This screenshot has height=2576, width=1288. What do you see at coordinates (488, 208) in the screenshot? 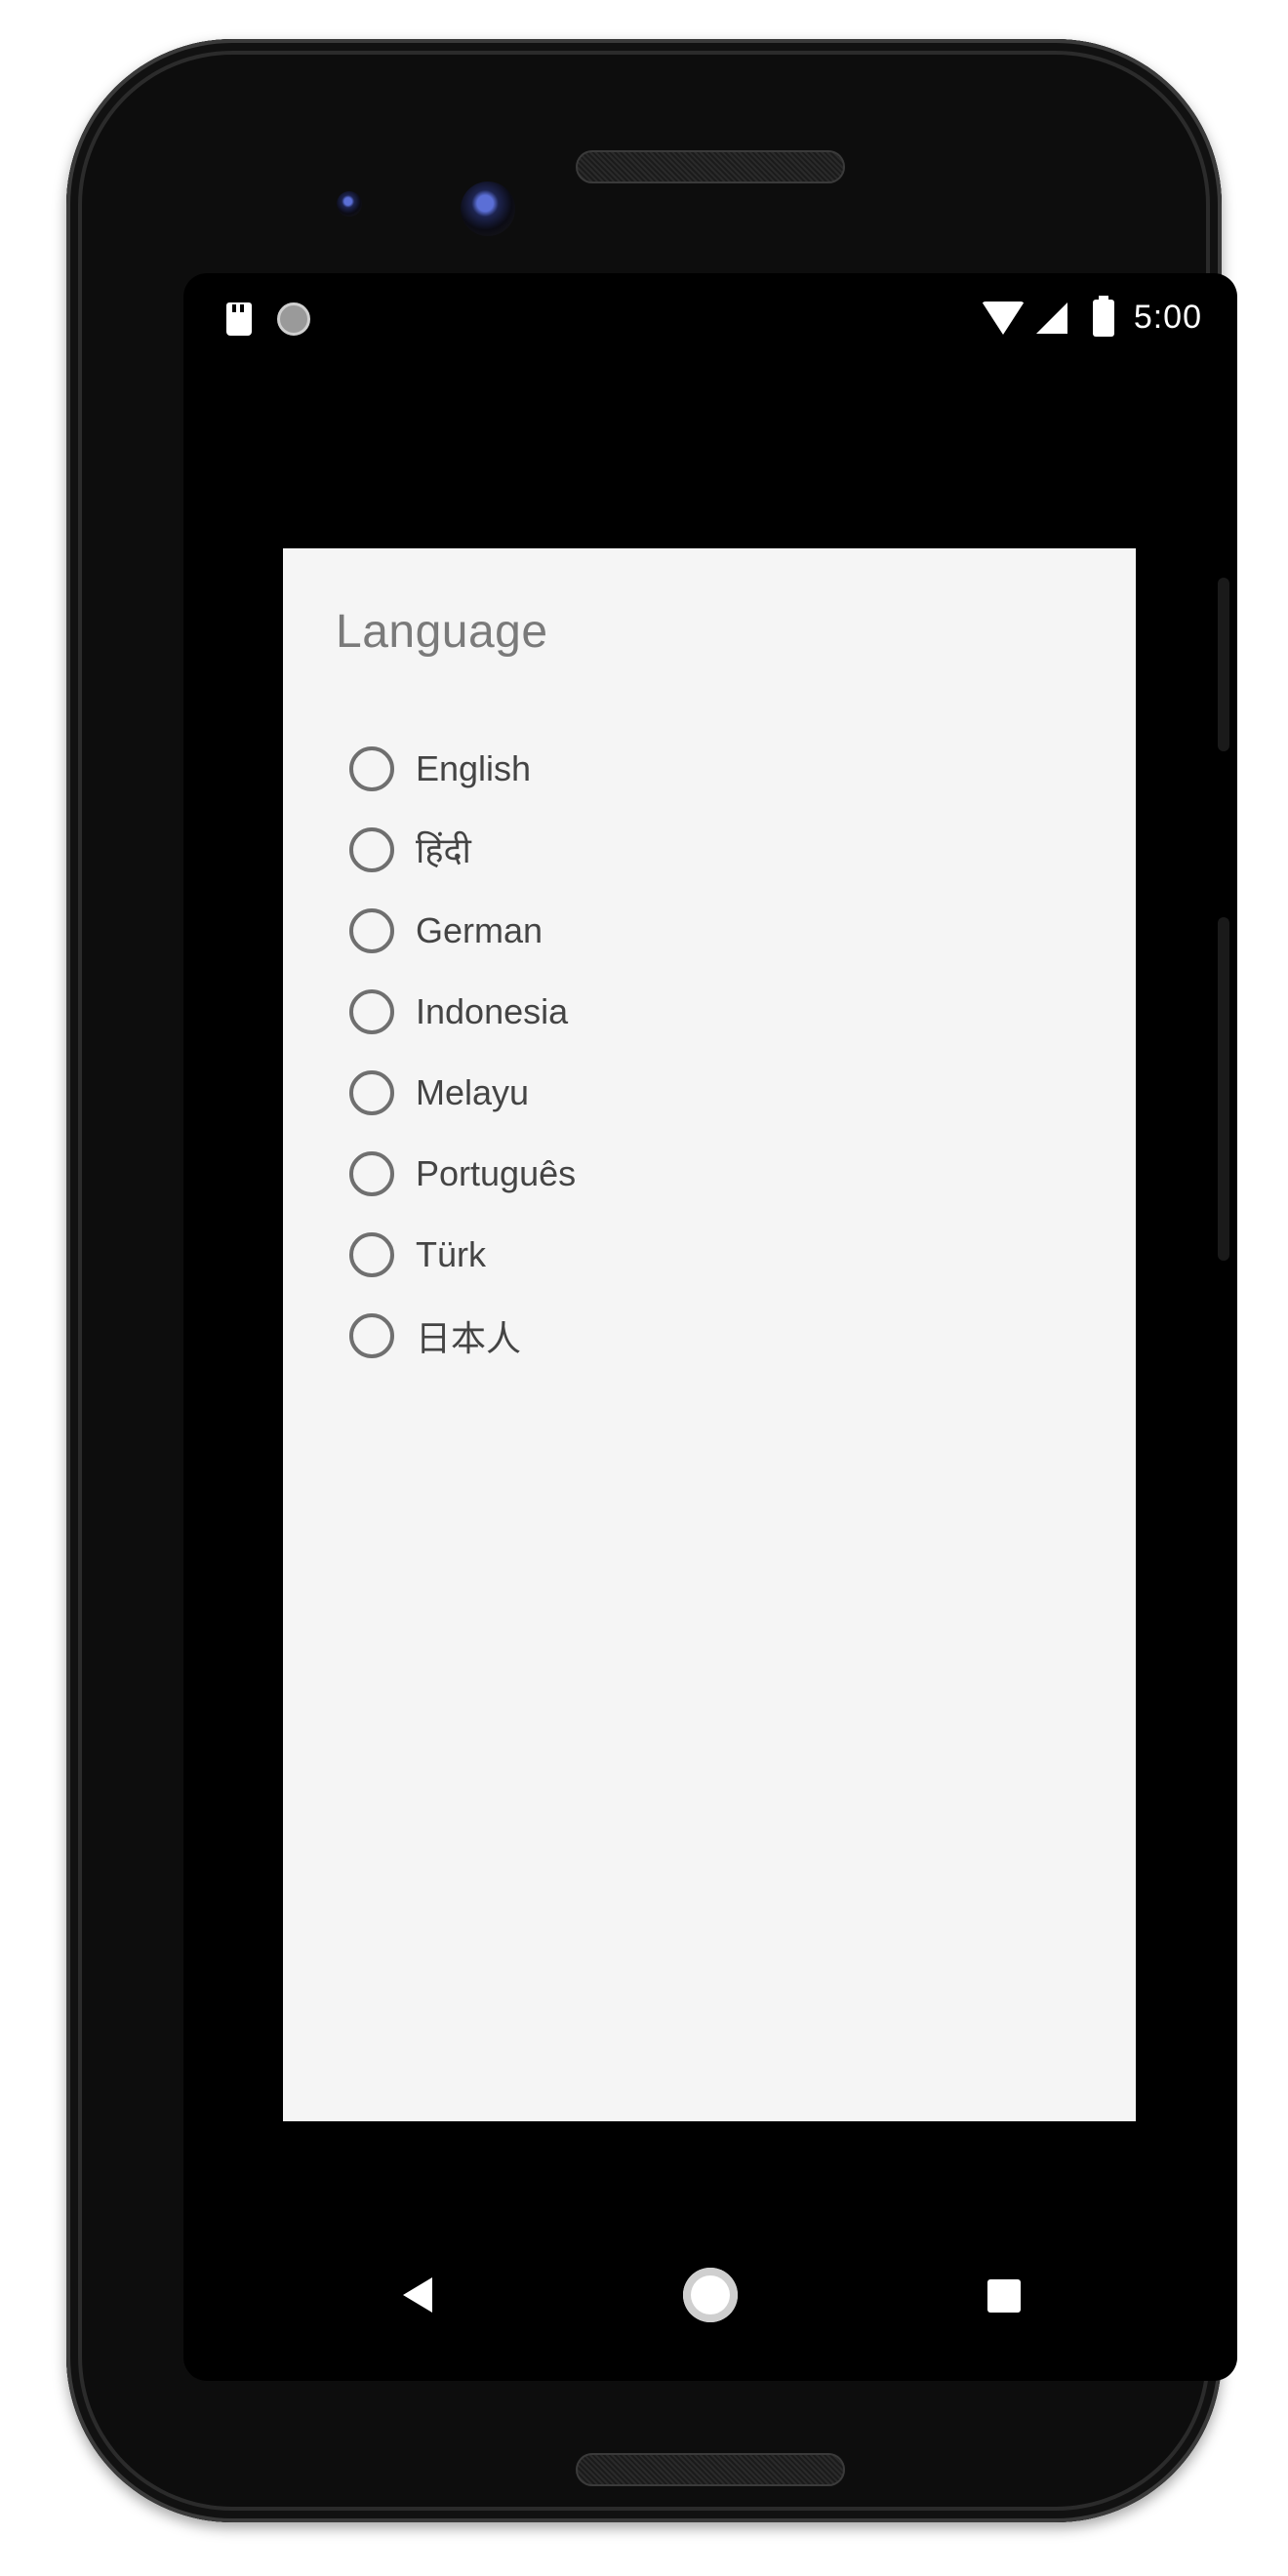
I see `front-camera-icon` at bounding box center [488, 208].